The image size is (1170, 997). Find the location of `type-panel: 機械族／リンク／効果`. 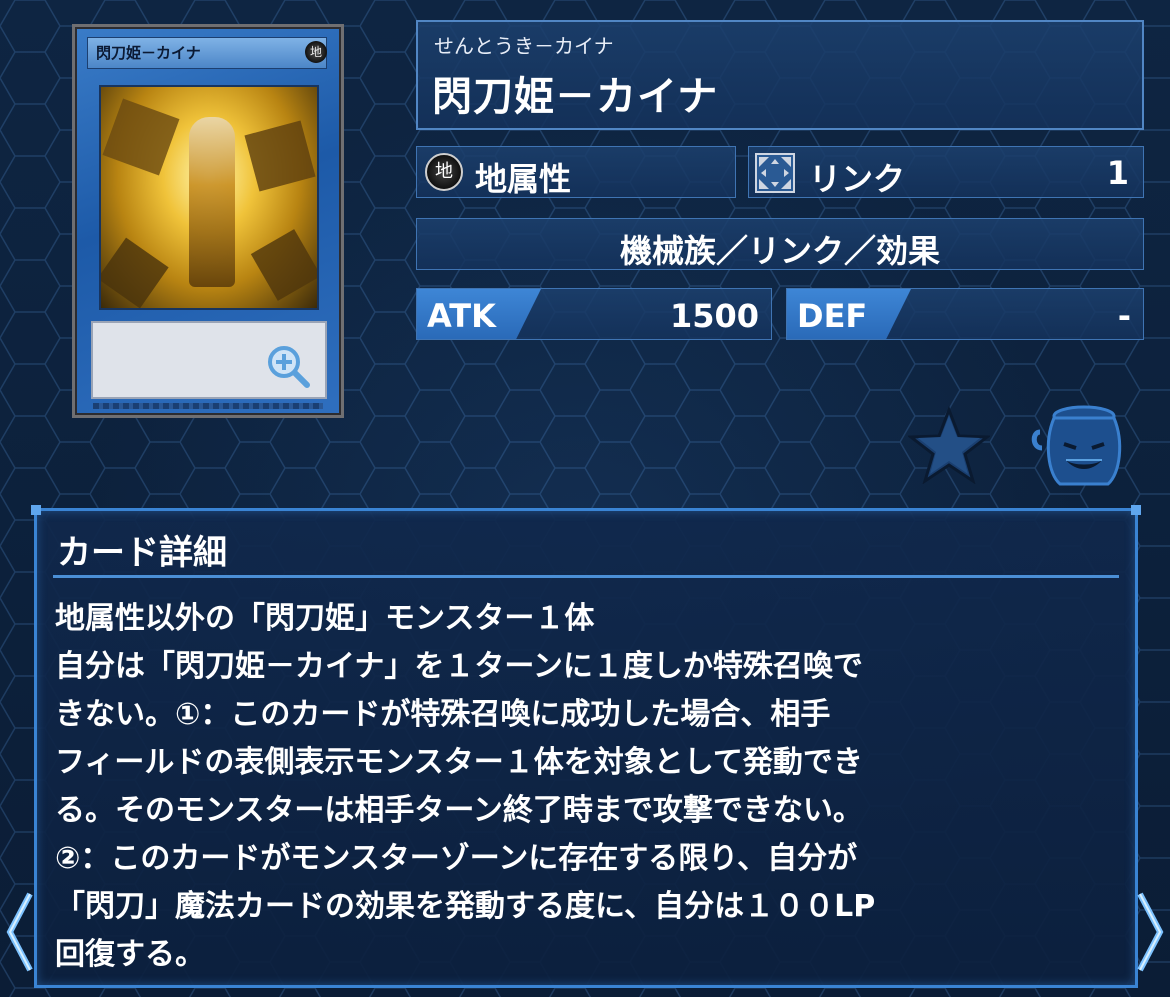

type-panel: 機械族／リンク／効果 is located at coordinates (780, 244).